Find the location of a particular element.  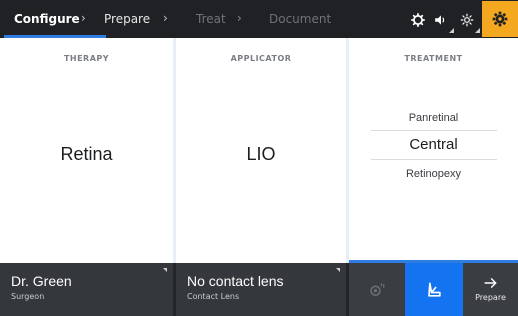

settings-button is located at coordinates (500, 19).